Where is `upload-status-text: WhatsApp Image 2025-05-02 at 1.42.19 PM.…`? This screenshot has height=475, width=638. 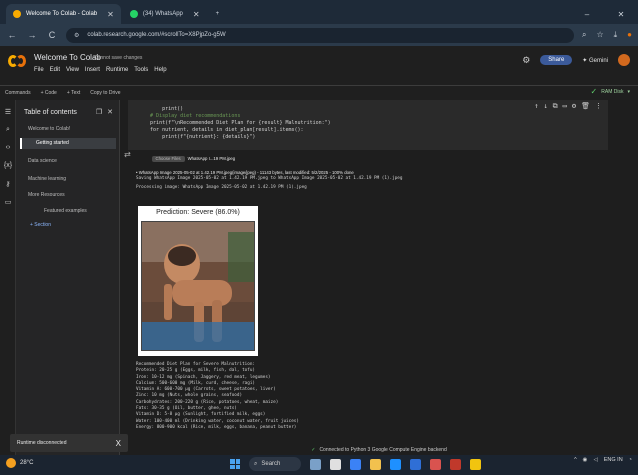 upload-status-text: WhatsApp Image 2025-05-02 at 1.42.19 PM.… is located at coordinates (246, 172).